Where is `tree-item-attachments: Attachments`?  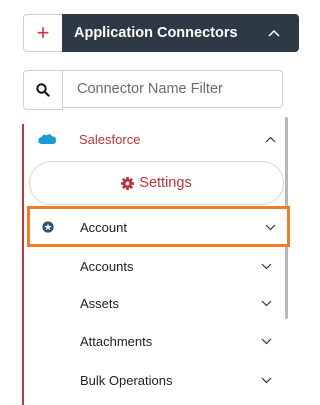 tree-item-attachments: Attachments is located at coordinates (176, 341).